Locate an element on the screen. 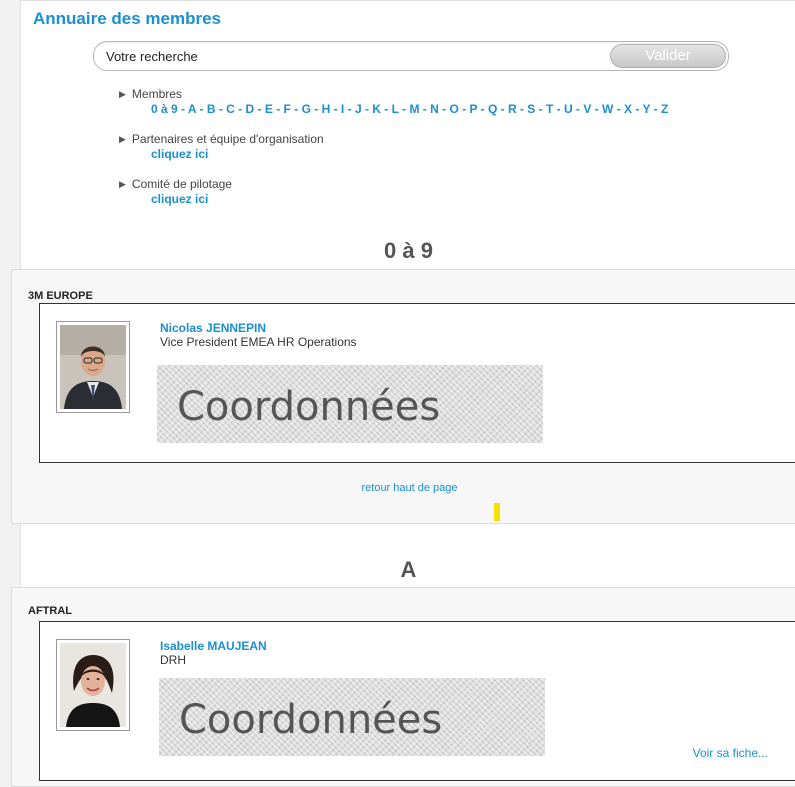 The width and height of the screenshot is (795, 787). group-name: AFTRAL is located at coordinates (50, 611).